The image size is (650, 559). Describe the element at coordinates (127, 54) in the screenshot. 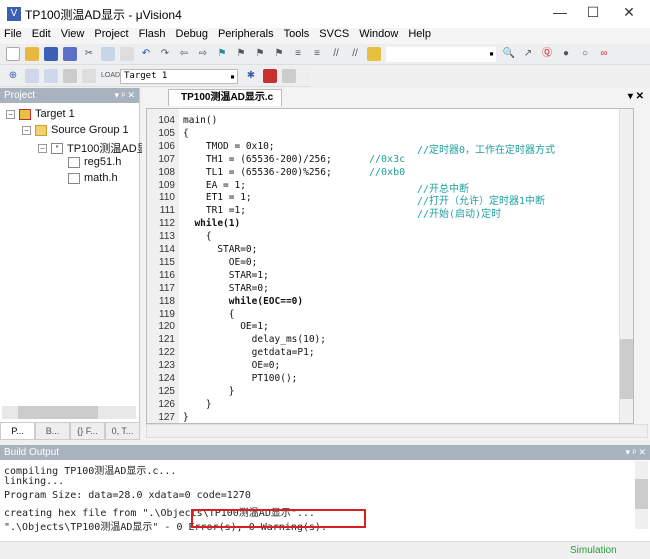

I see `paste-icon` at that location.